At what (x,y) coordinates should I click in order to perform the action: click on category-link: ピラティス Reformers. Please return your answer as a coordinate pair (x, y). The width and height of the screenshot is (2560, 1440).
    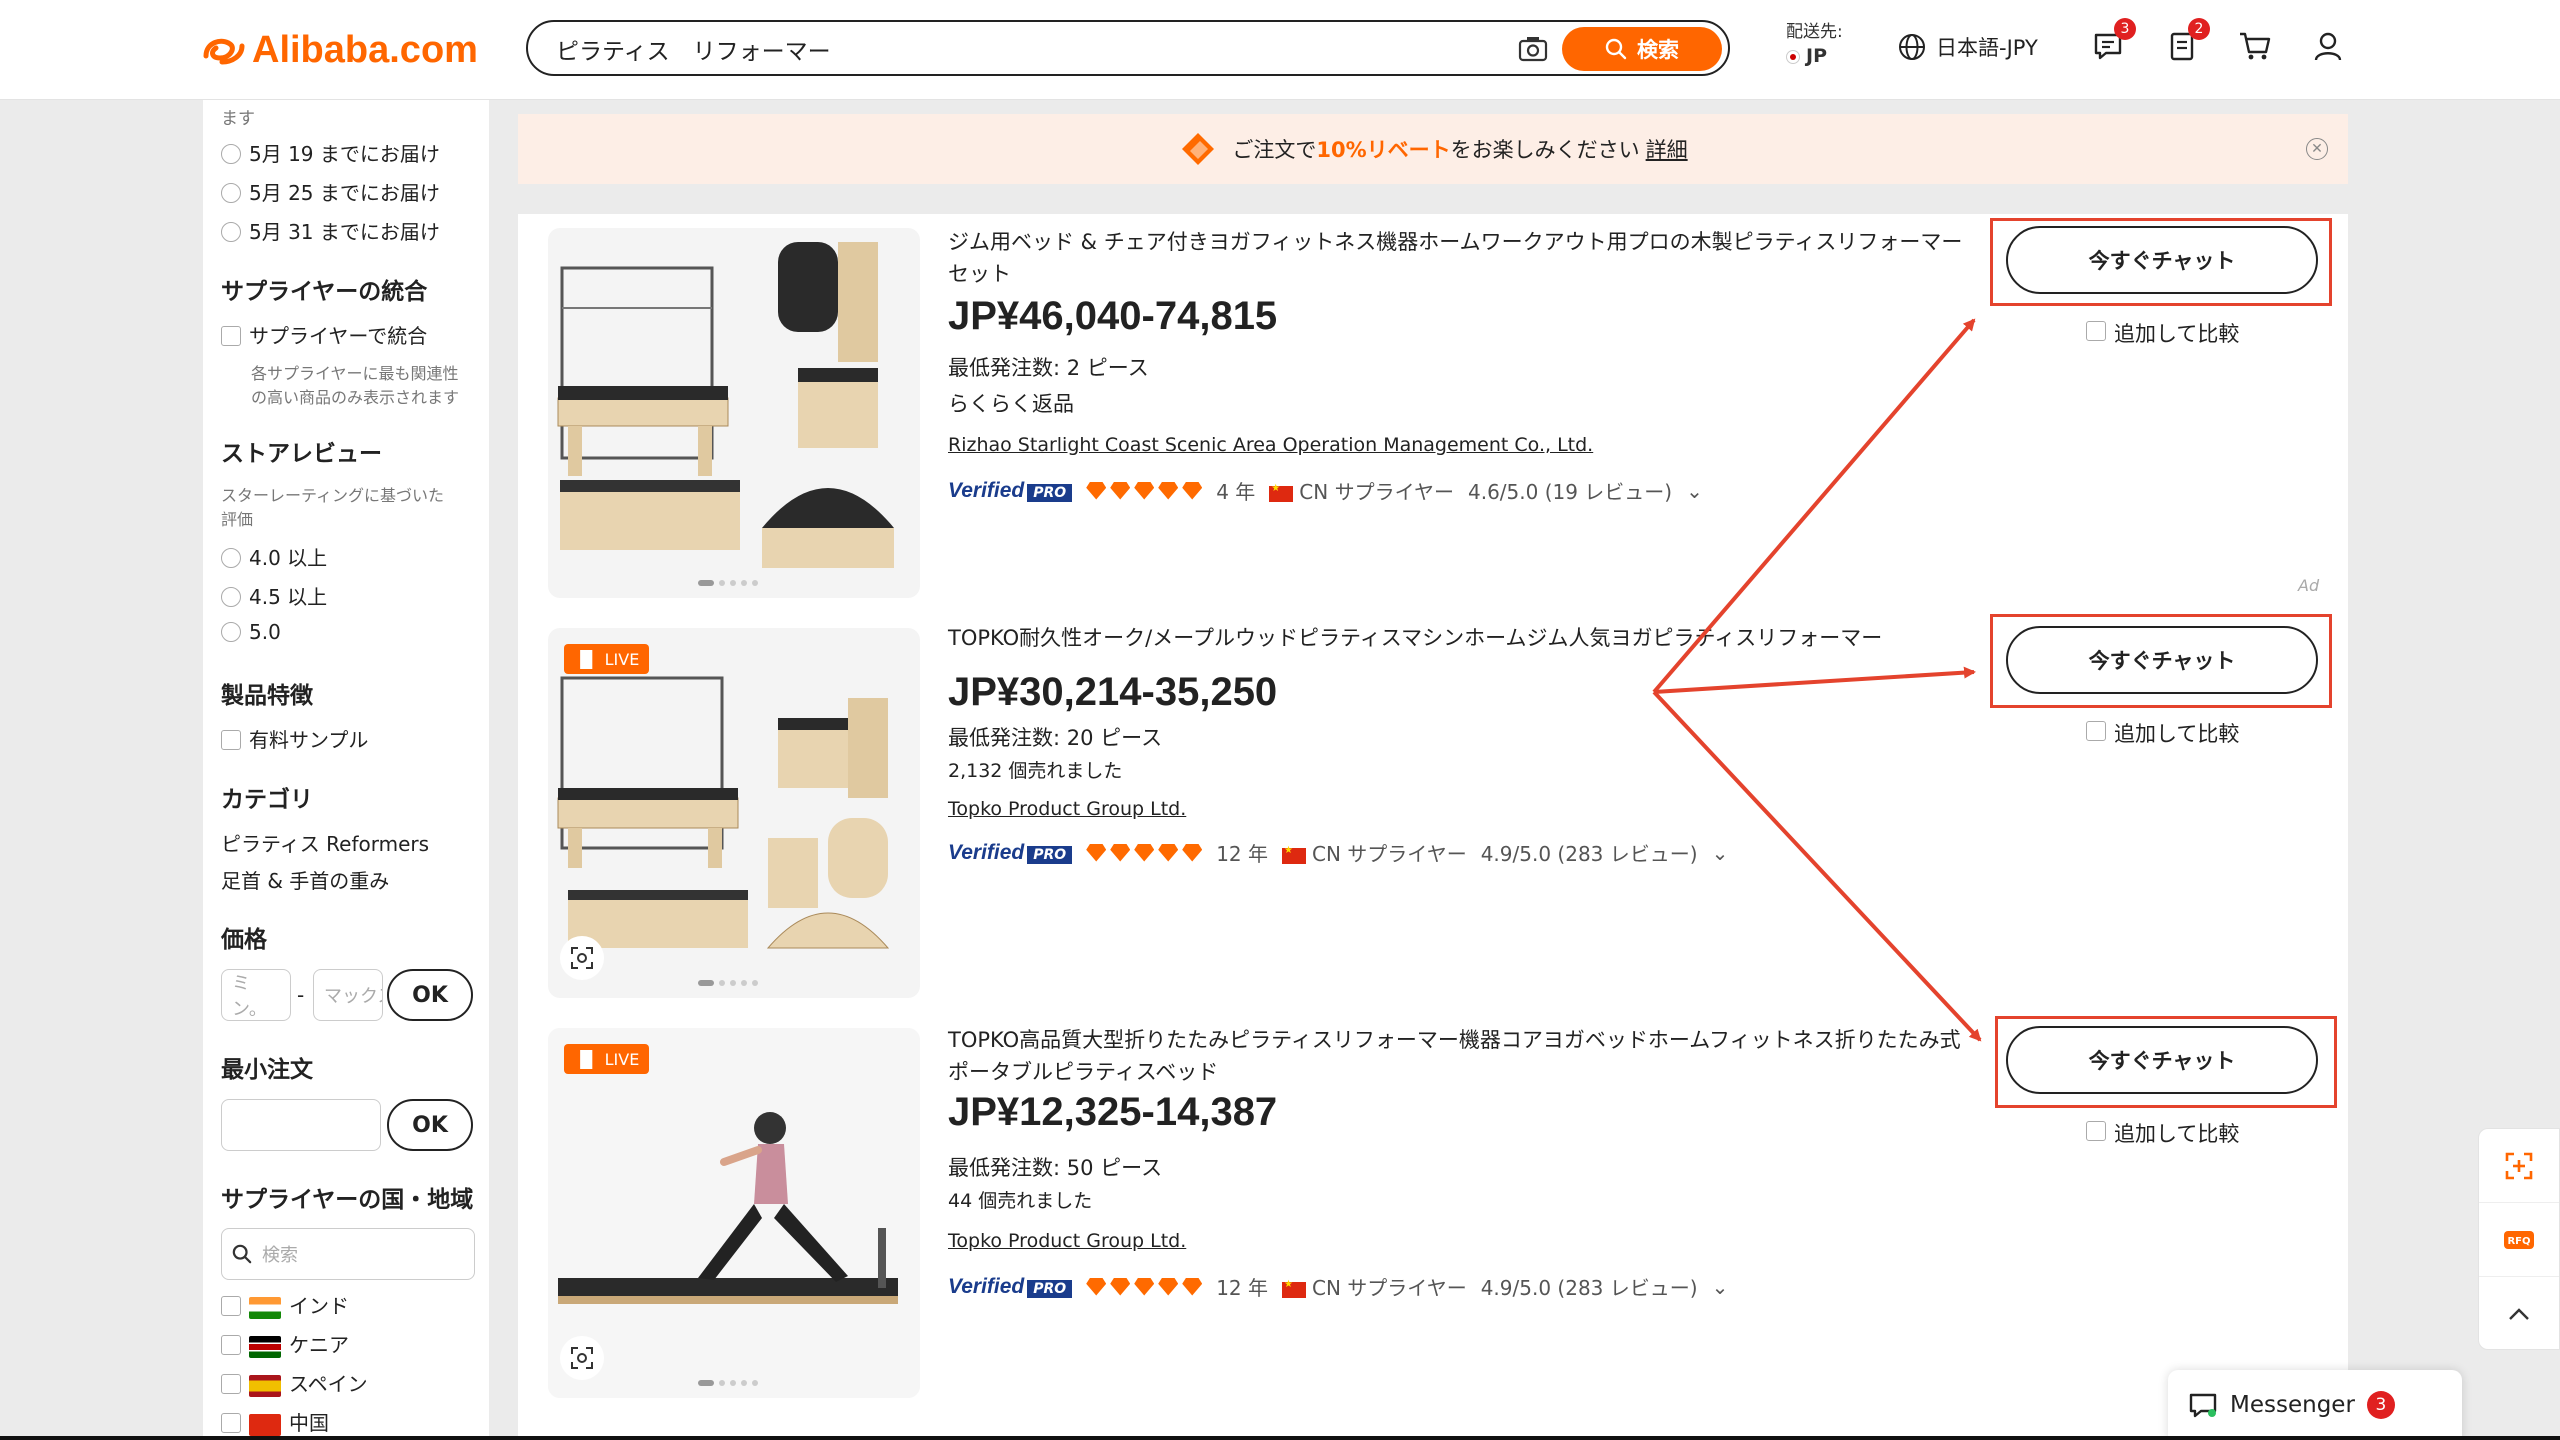
    Looking at the image, I should click on (325, 842).